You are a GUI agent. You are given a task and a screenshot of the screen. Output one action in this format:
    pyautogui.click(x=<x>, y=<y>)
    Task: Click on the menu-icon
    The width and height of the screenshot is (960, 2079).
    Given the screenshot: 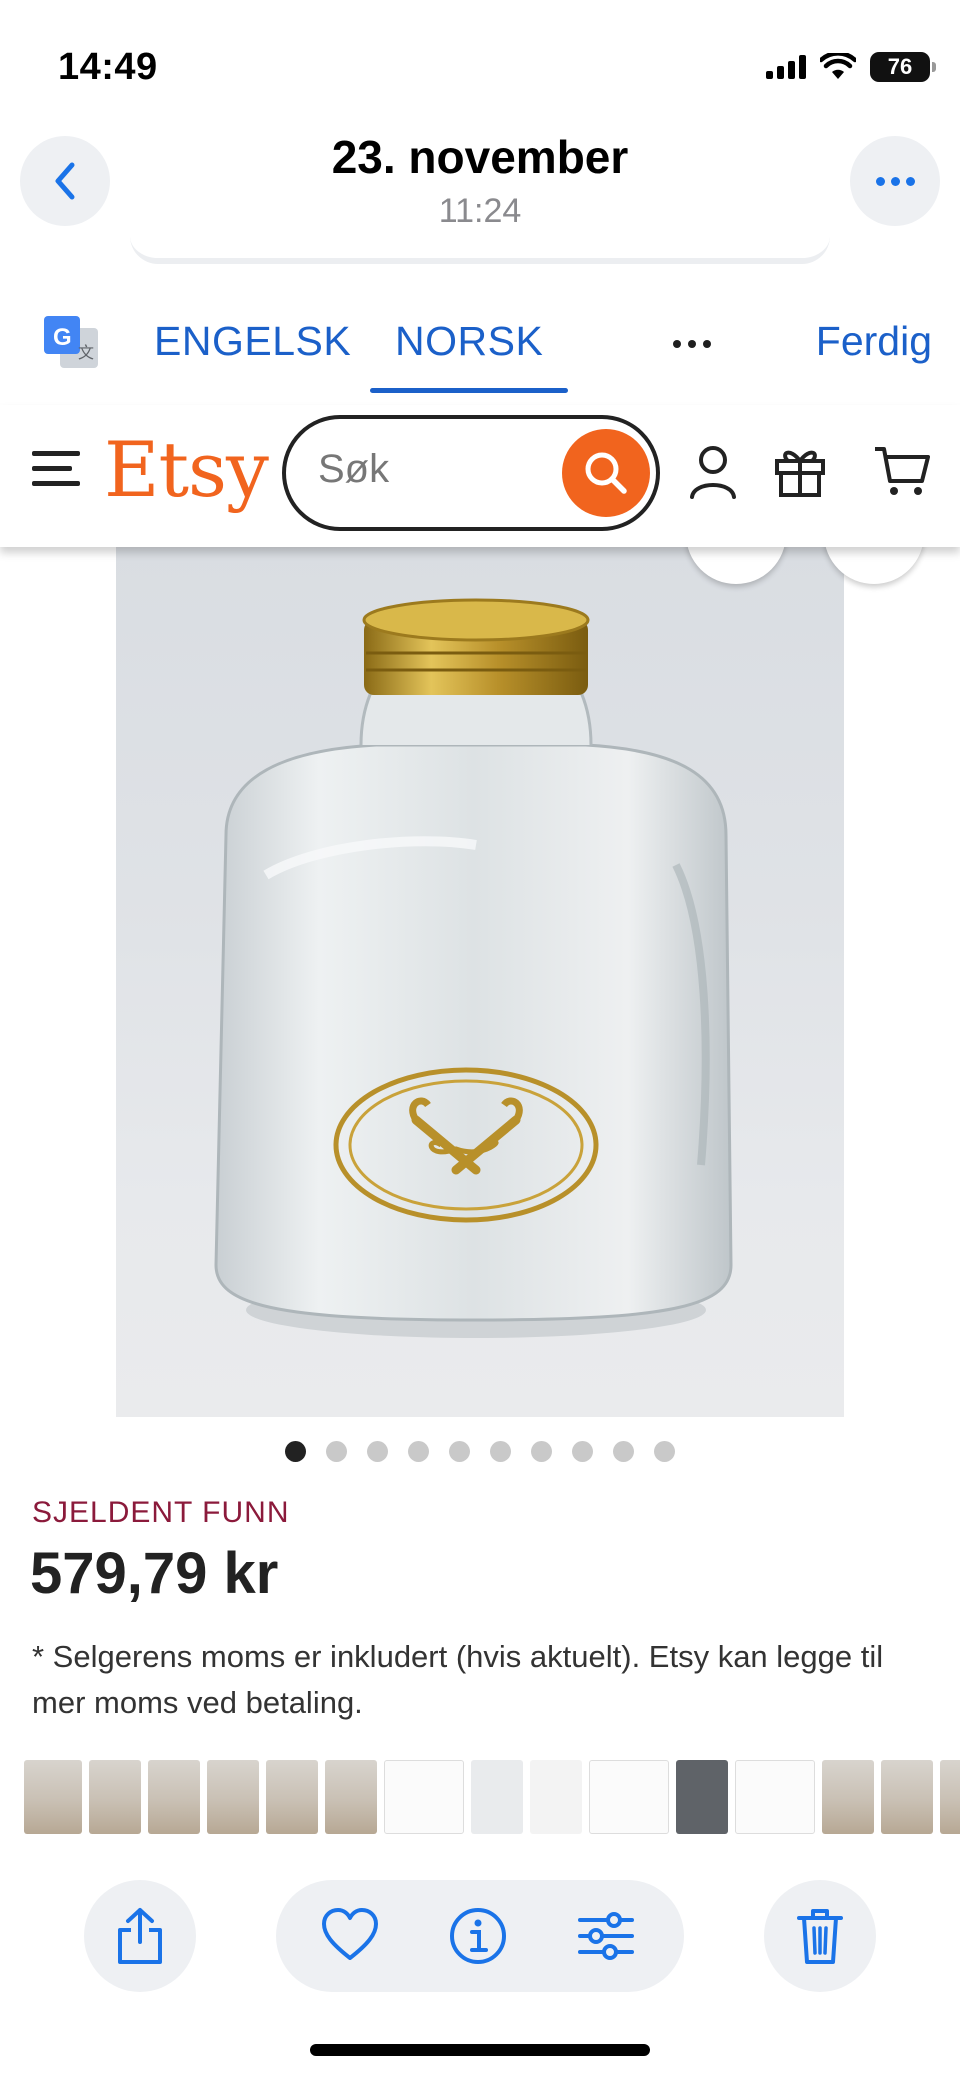 What is the action you would take?
    pyautogui.click(x=56, y=473)
    